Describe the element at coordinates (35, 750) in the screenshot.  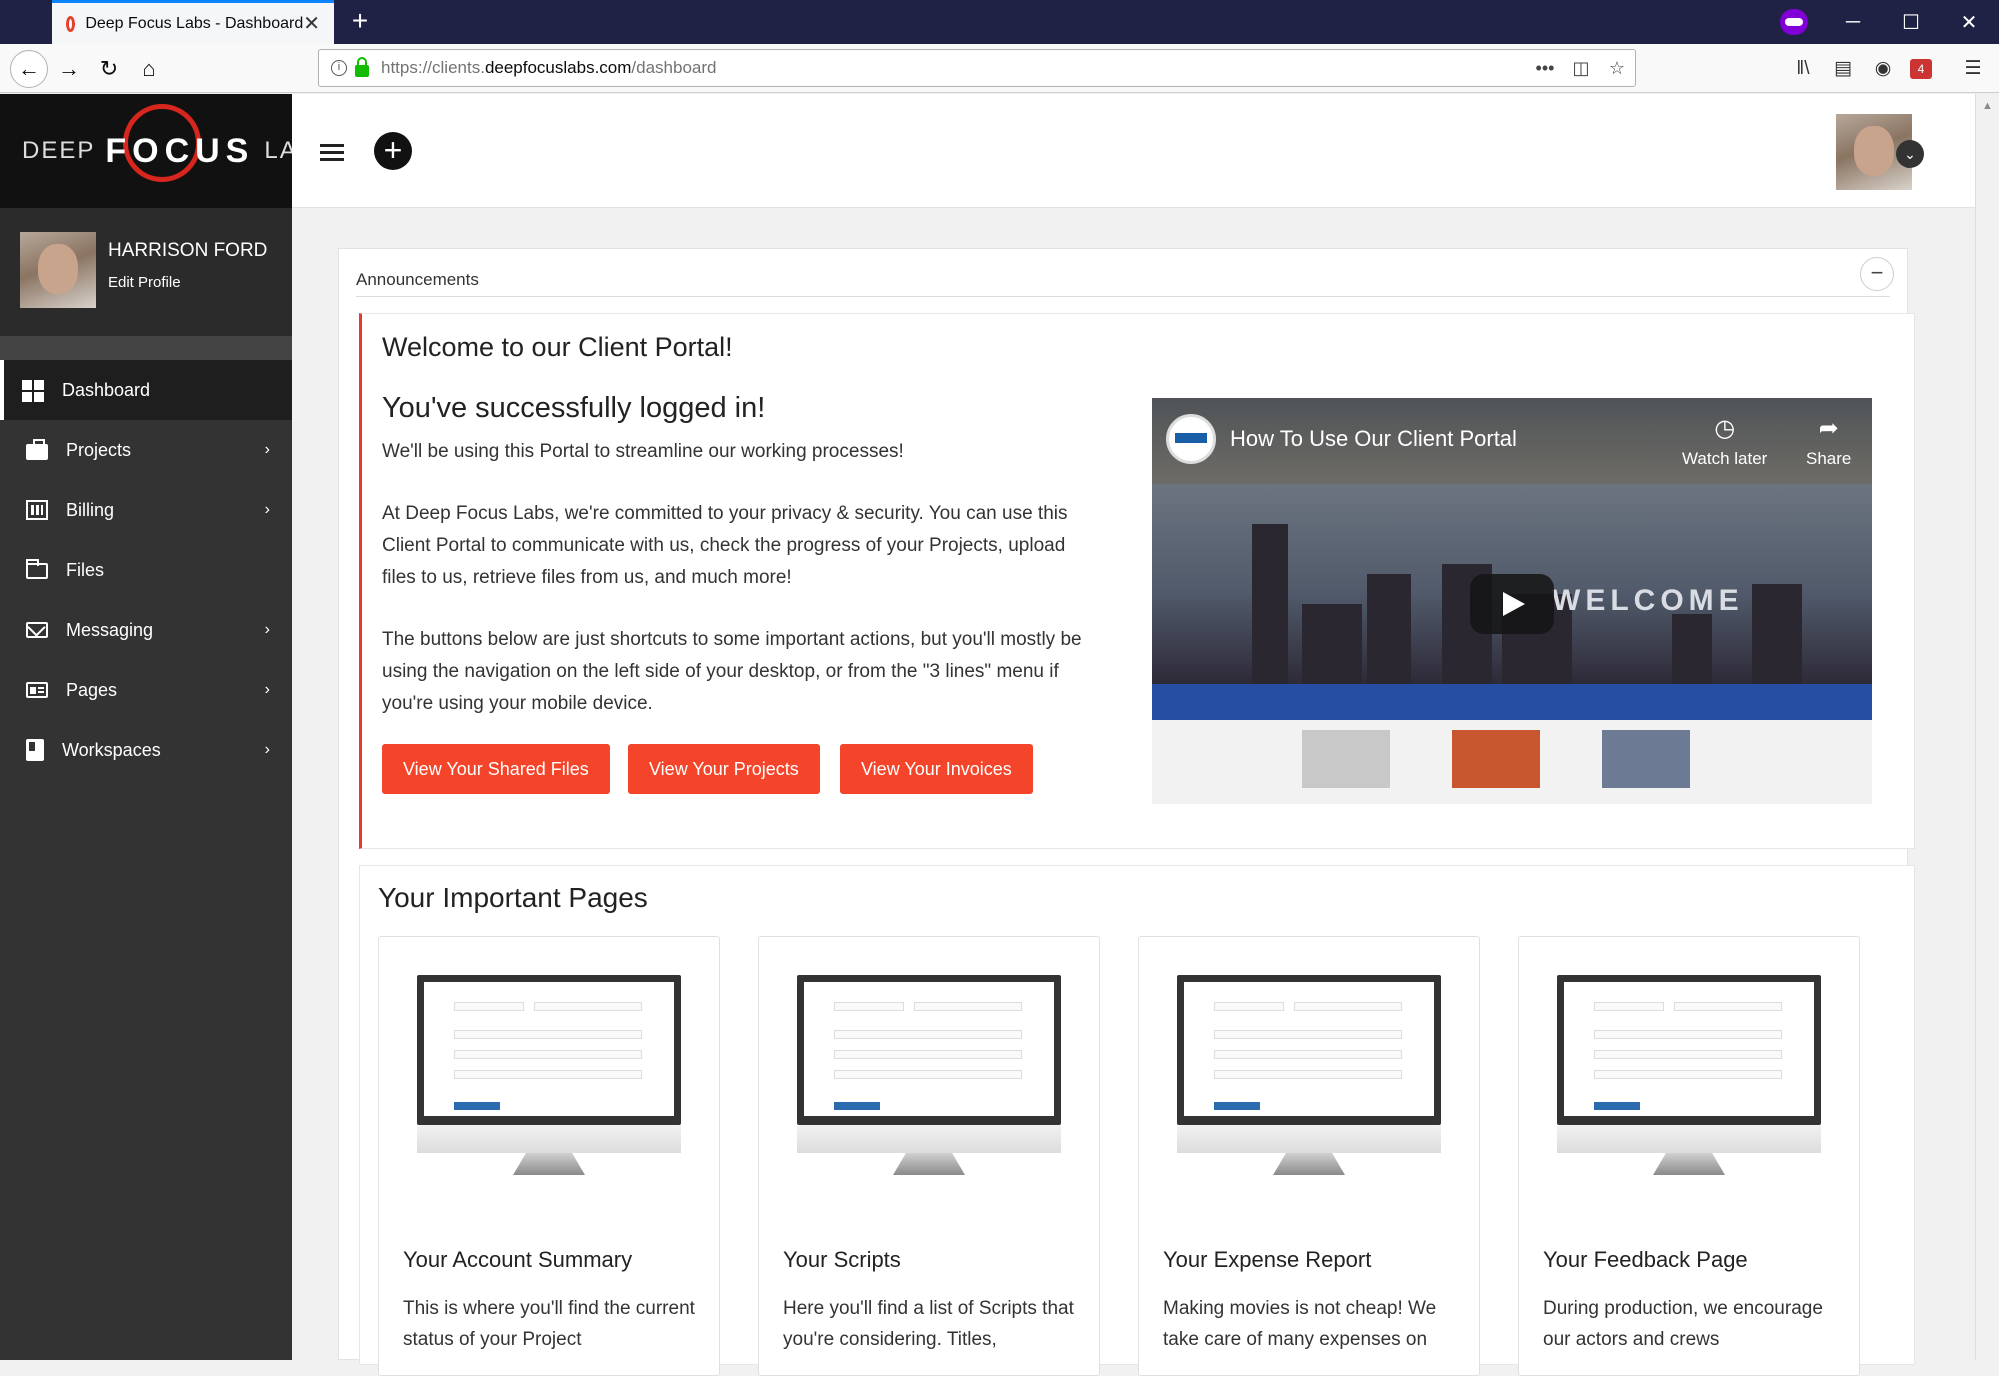
I see `workspace-icon` at that location.